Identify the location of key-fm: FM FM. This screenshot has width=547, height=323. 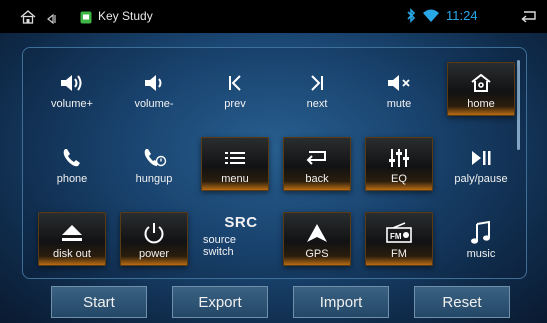
(399, 239).